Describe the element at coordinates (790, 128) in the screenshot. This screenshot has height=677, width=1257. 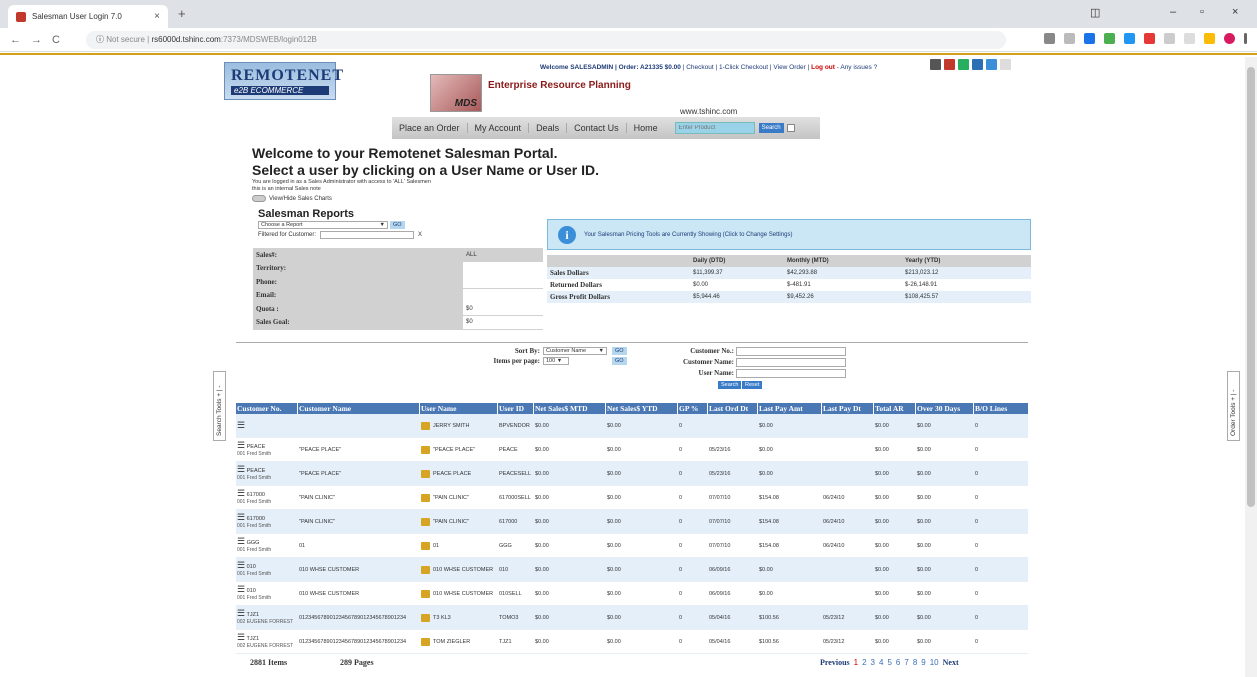
I see `search-checkbox` at that location.